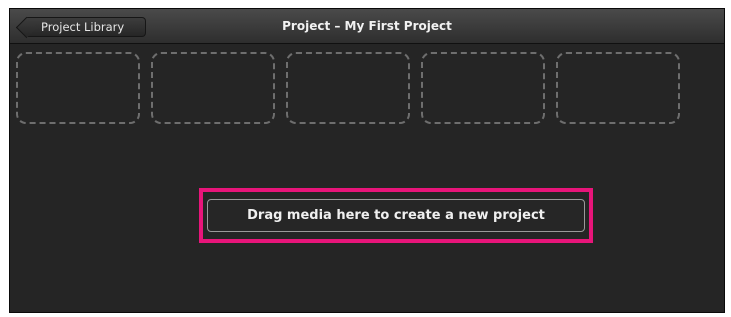 The height and width of the screenshot is (317, 731). I want to click on drag-media-drop-zone: Drag media here to create a new project, so click(396, 215).